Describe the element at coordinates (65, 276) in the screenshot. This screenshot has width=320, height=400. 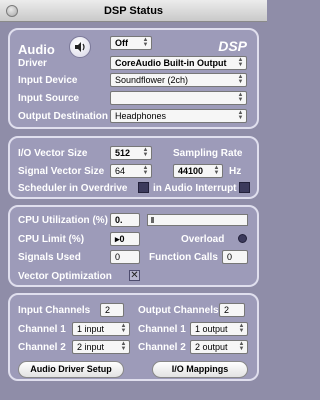
I see `vector-optimization-label: Vector Optimization` at that location.